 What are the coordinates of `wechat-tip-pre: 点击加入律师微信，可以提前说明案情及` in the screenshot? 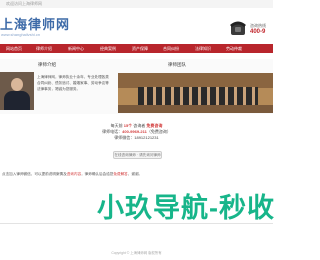 It's located at (34, 174).